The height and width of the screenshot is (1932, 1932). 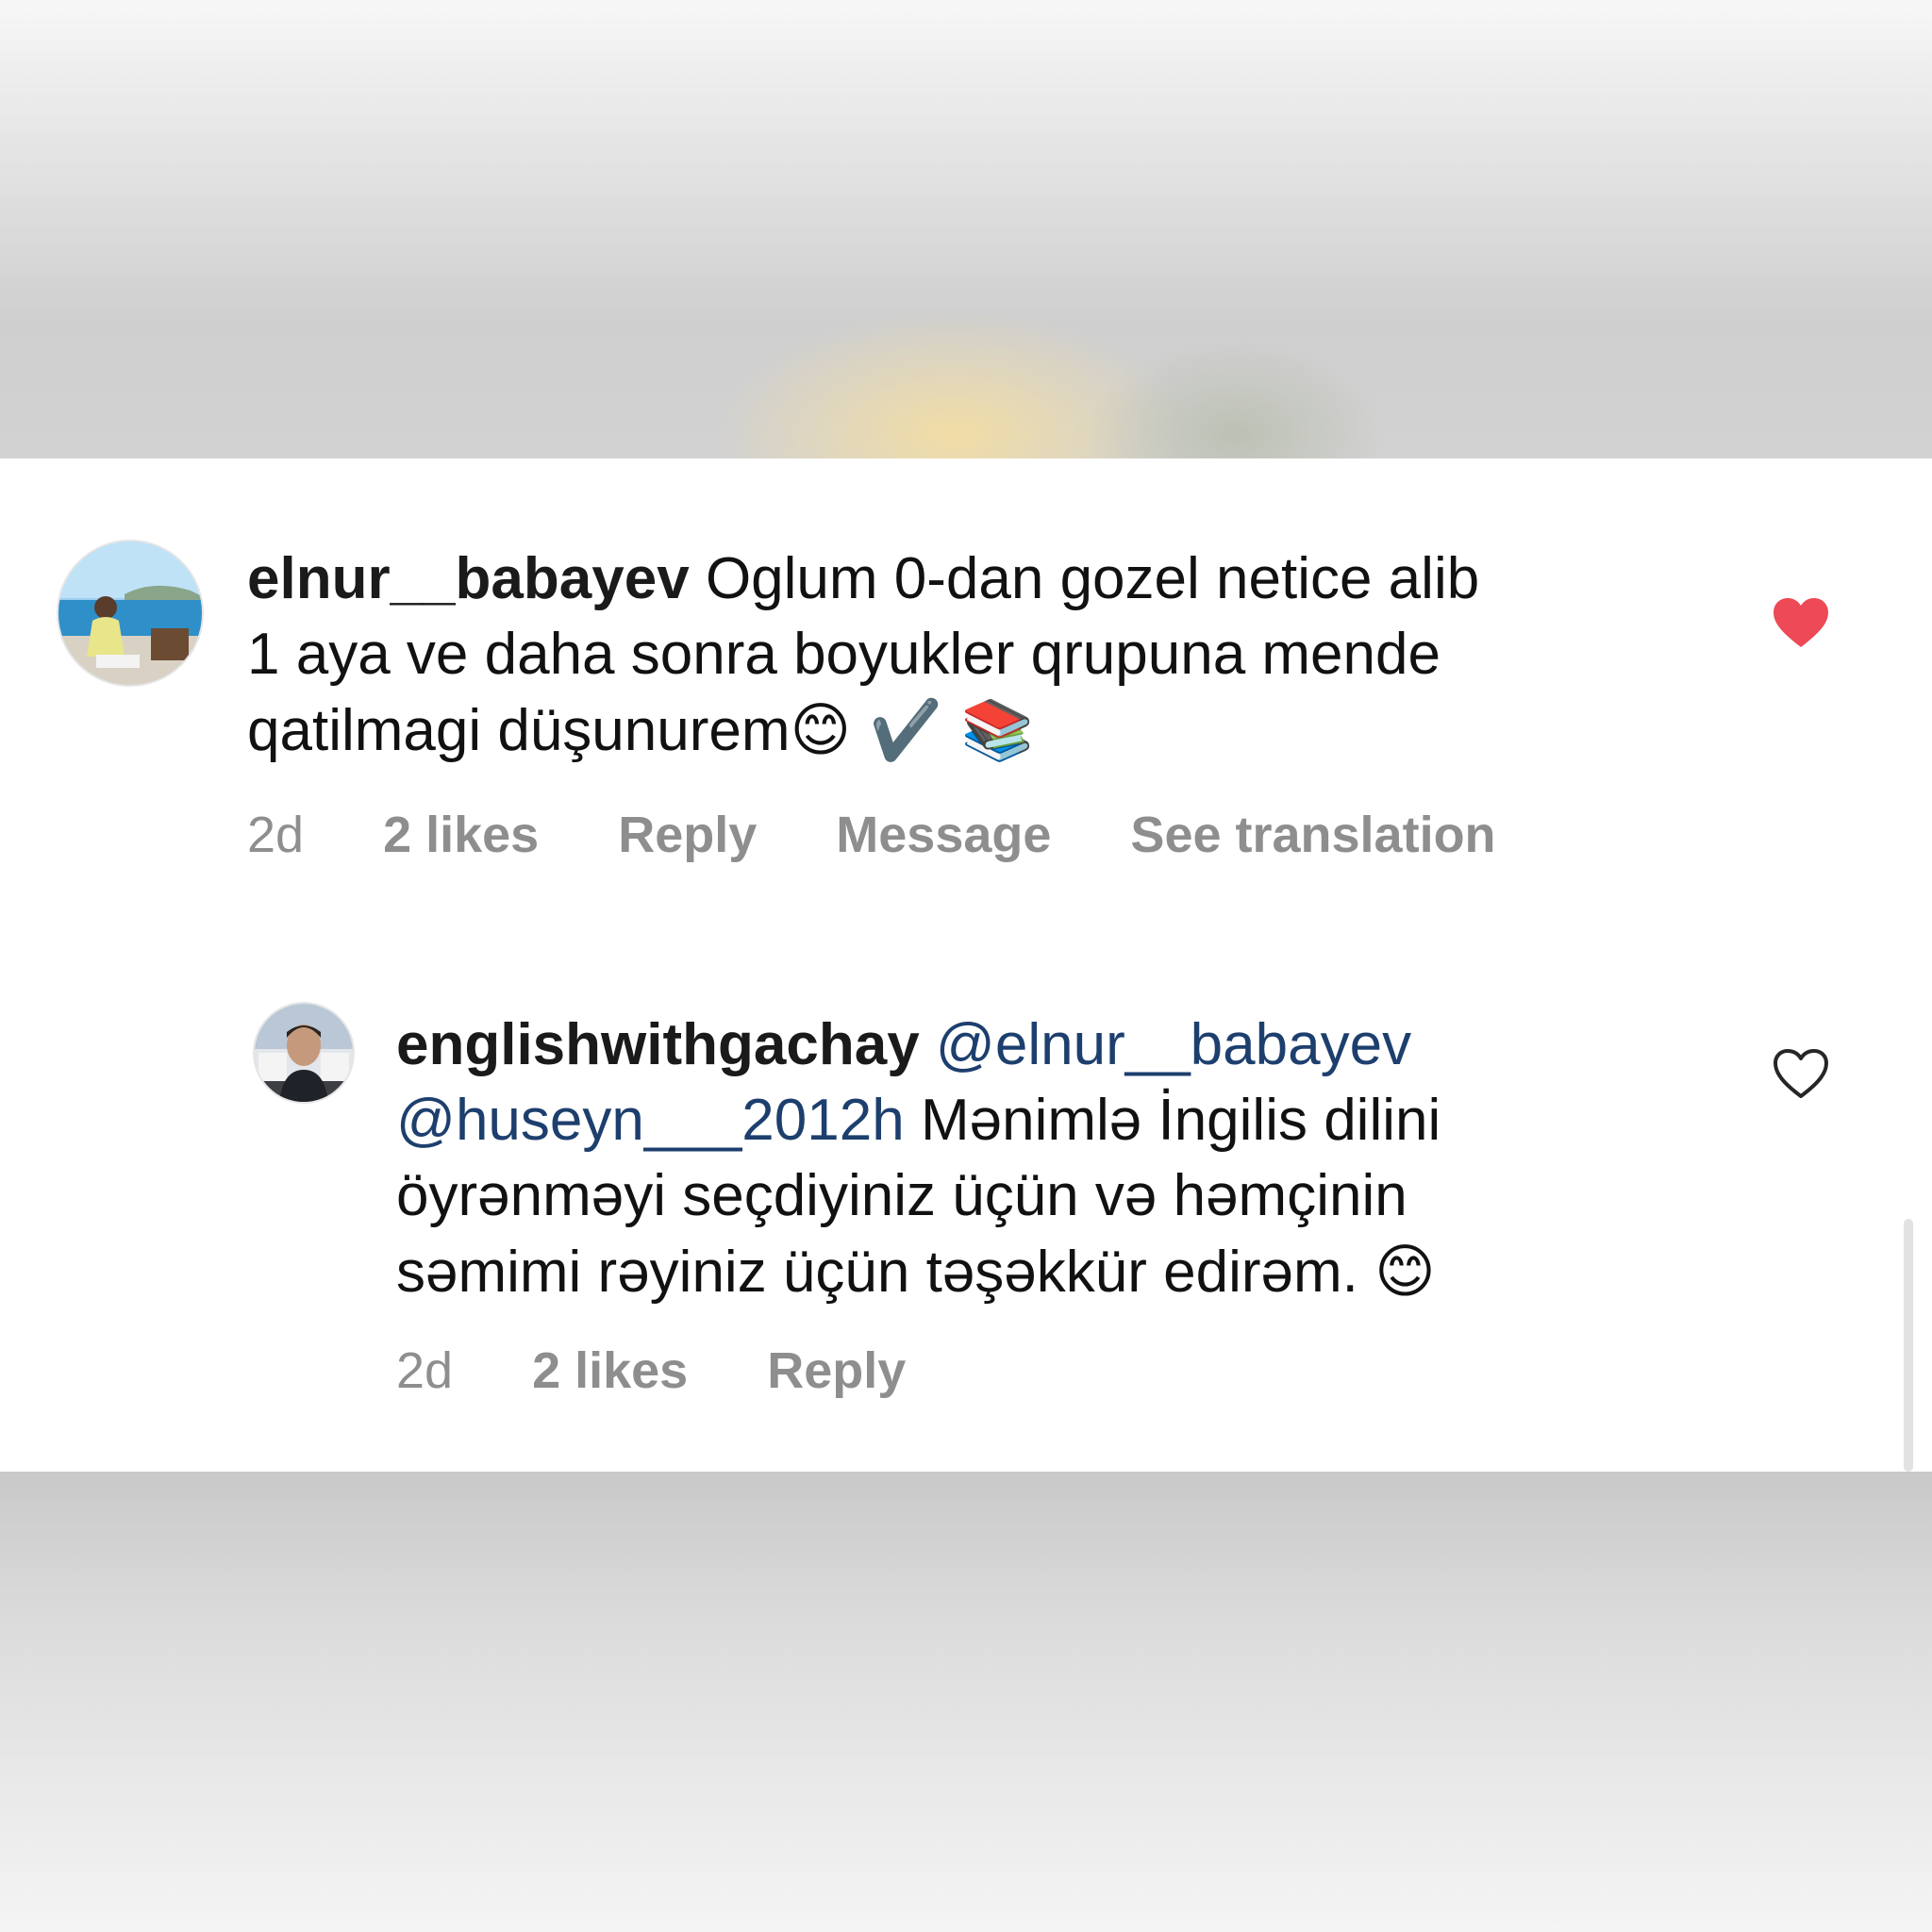 I want to click on see-translation-button: See translation, so click(x=1312, y=835).